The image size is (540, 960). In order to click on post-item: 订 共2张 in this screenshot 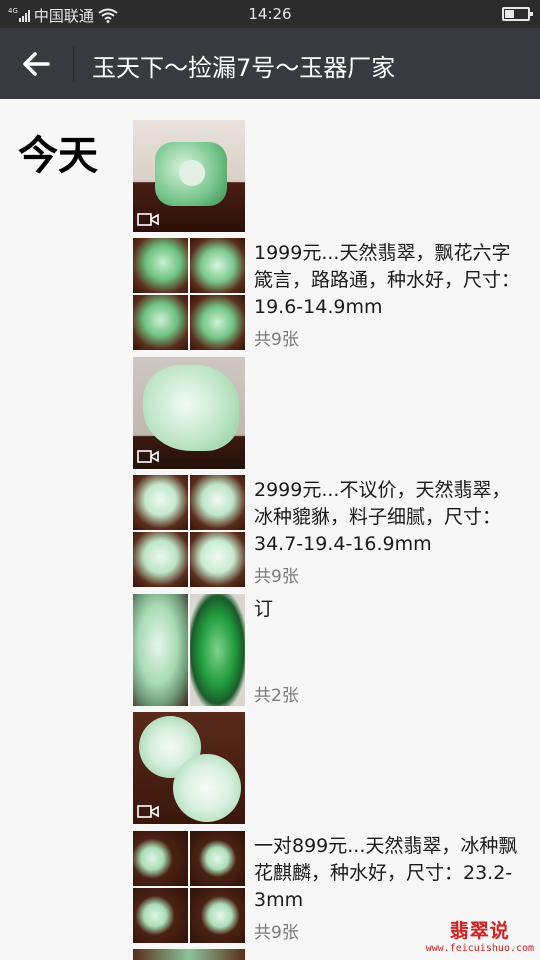, I will do `click(333, 650)`.